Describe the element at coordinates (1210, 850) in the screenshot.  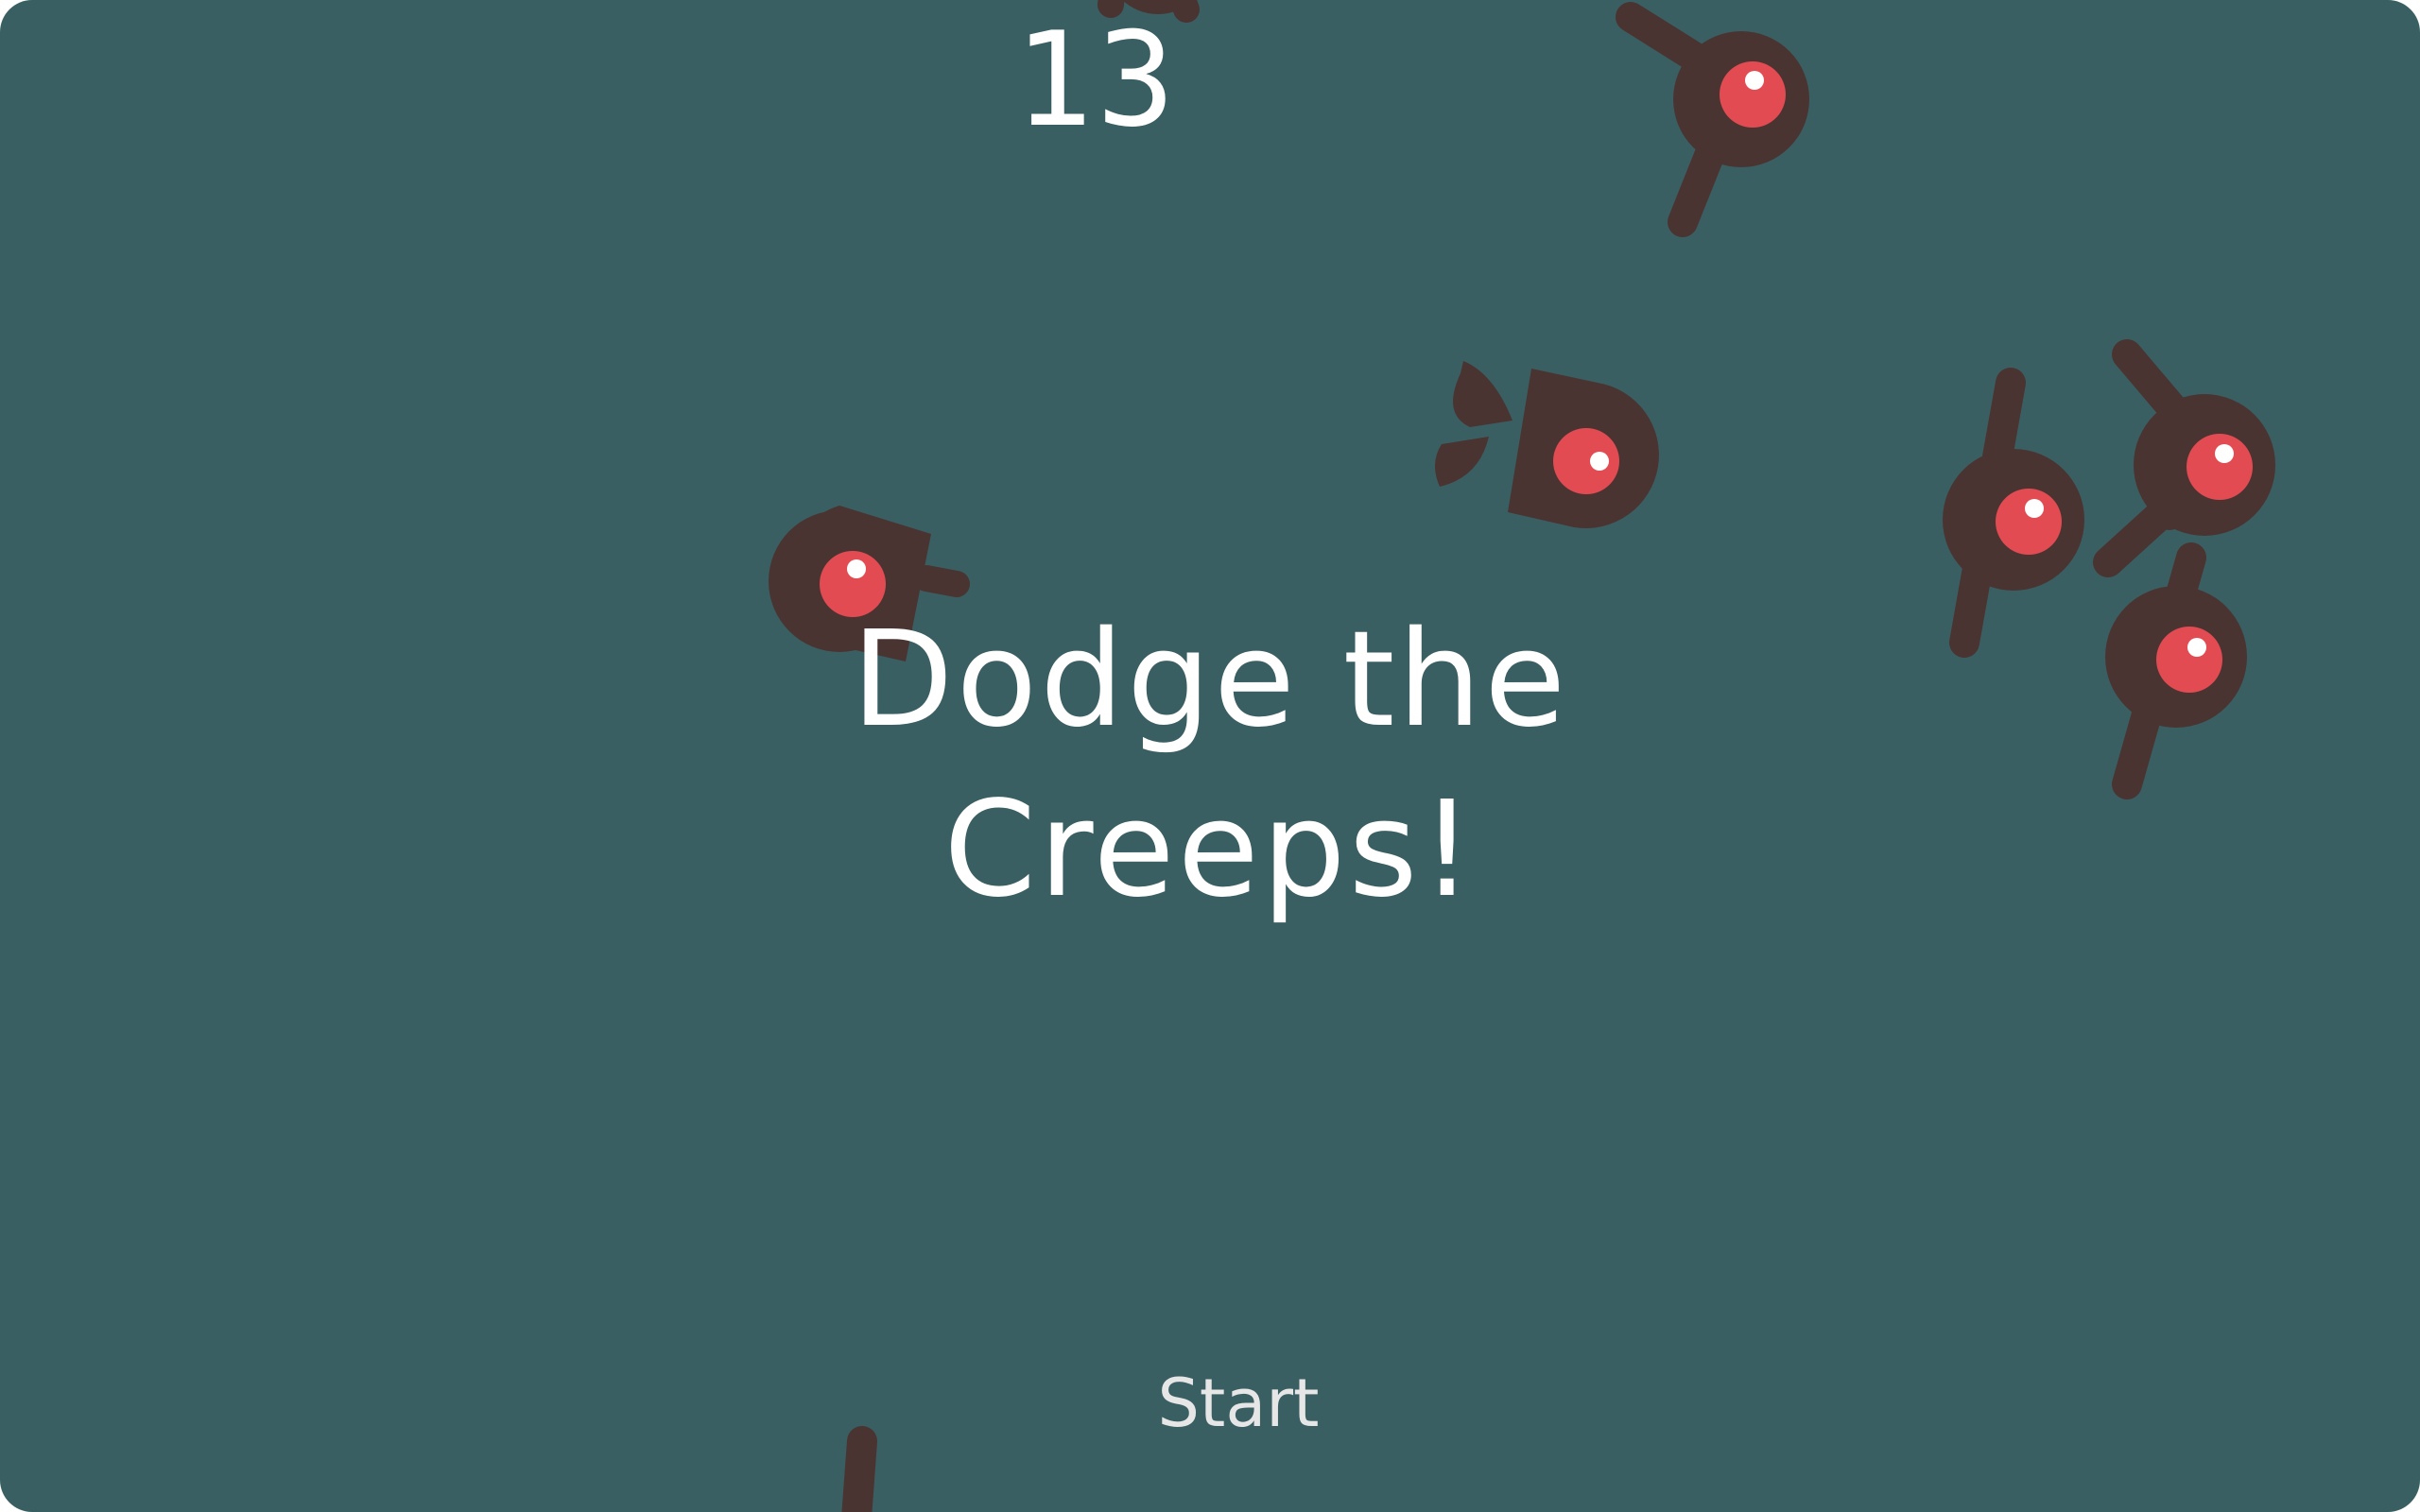
I see `title-line-2: Creeps!` at that location.